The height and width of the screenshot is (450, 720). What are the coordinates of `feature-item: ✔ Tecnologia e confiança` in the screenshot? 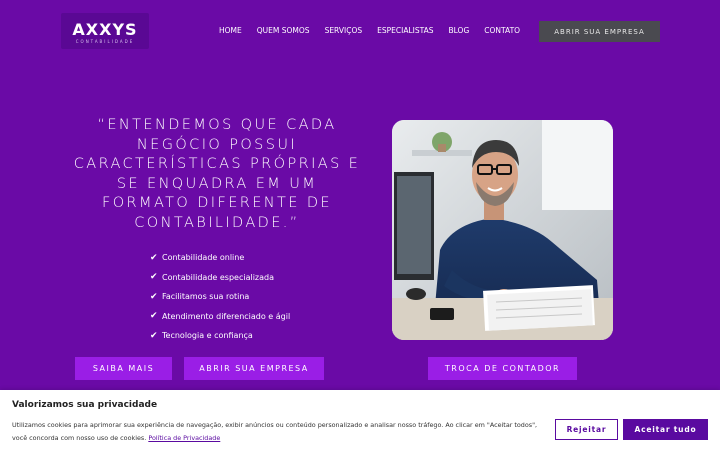 It's located at (220, 336).